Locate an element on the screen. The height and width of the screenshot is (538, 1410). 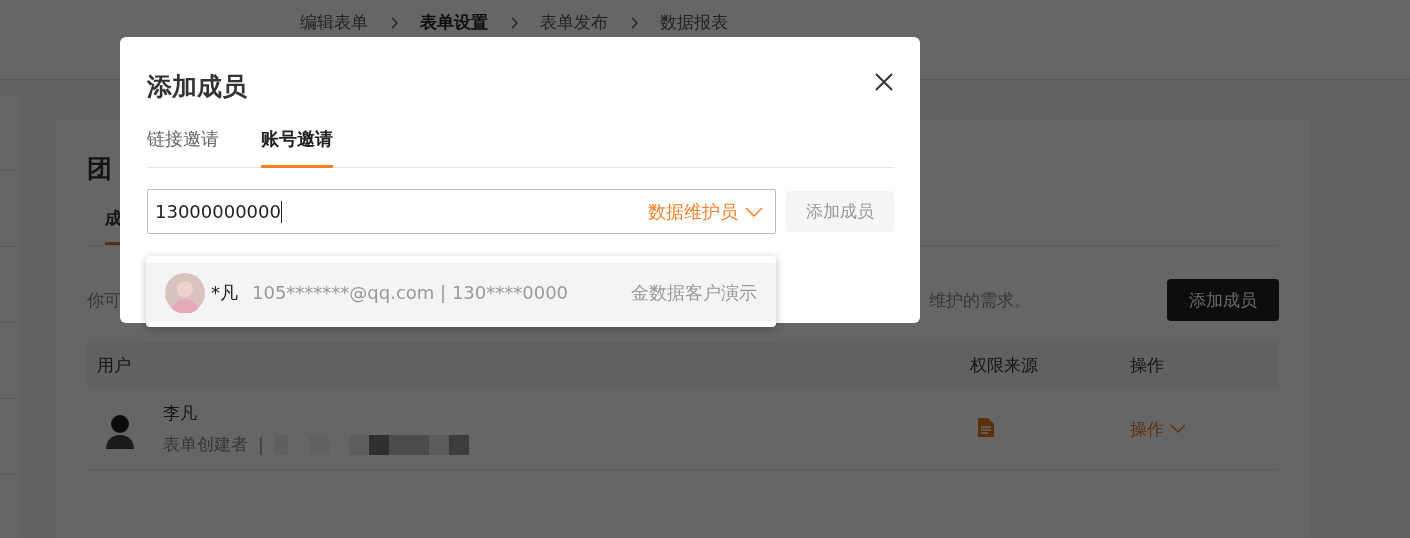
suggestion-item: *凡 105*******@qq.com | 130****0000 金数据客户演示 is located at coordinates (461, 292).